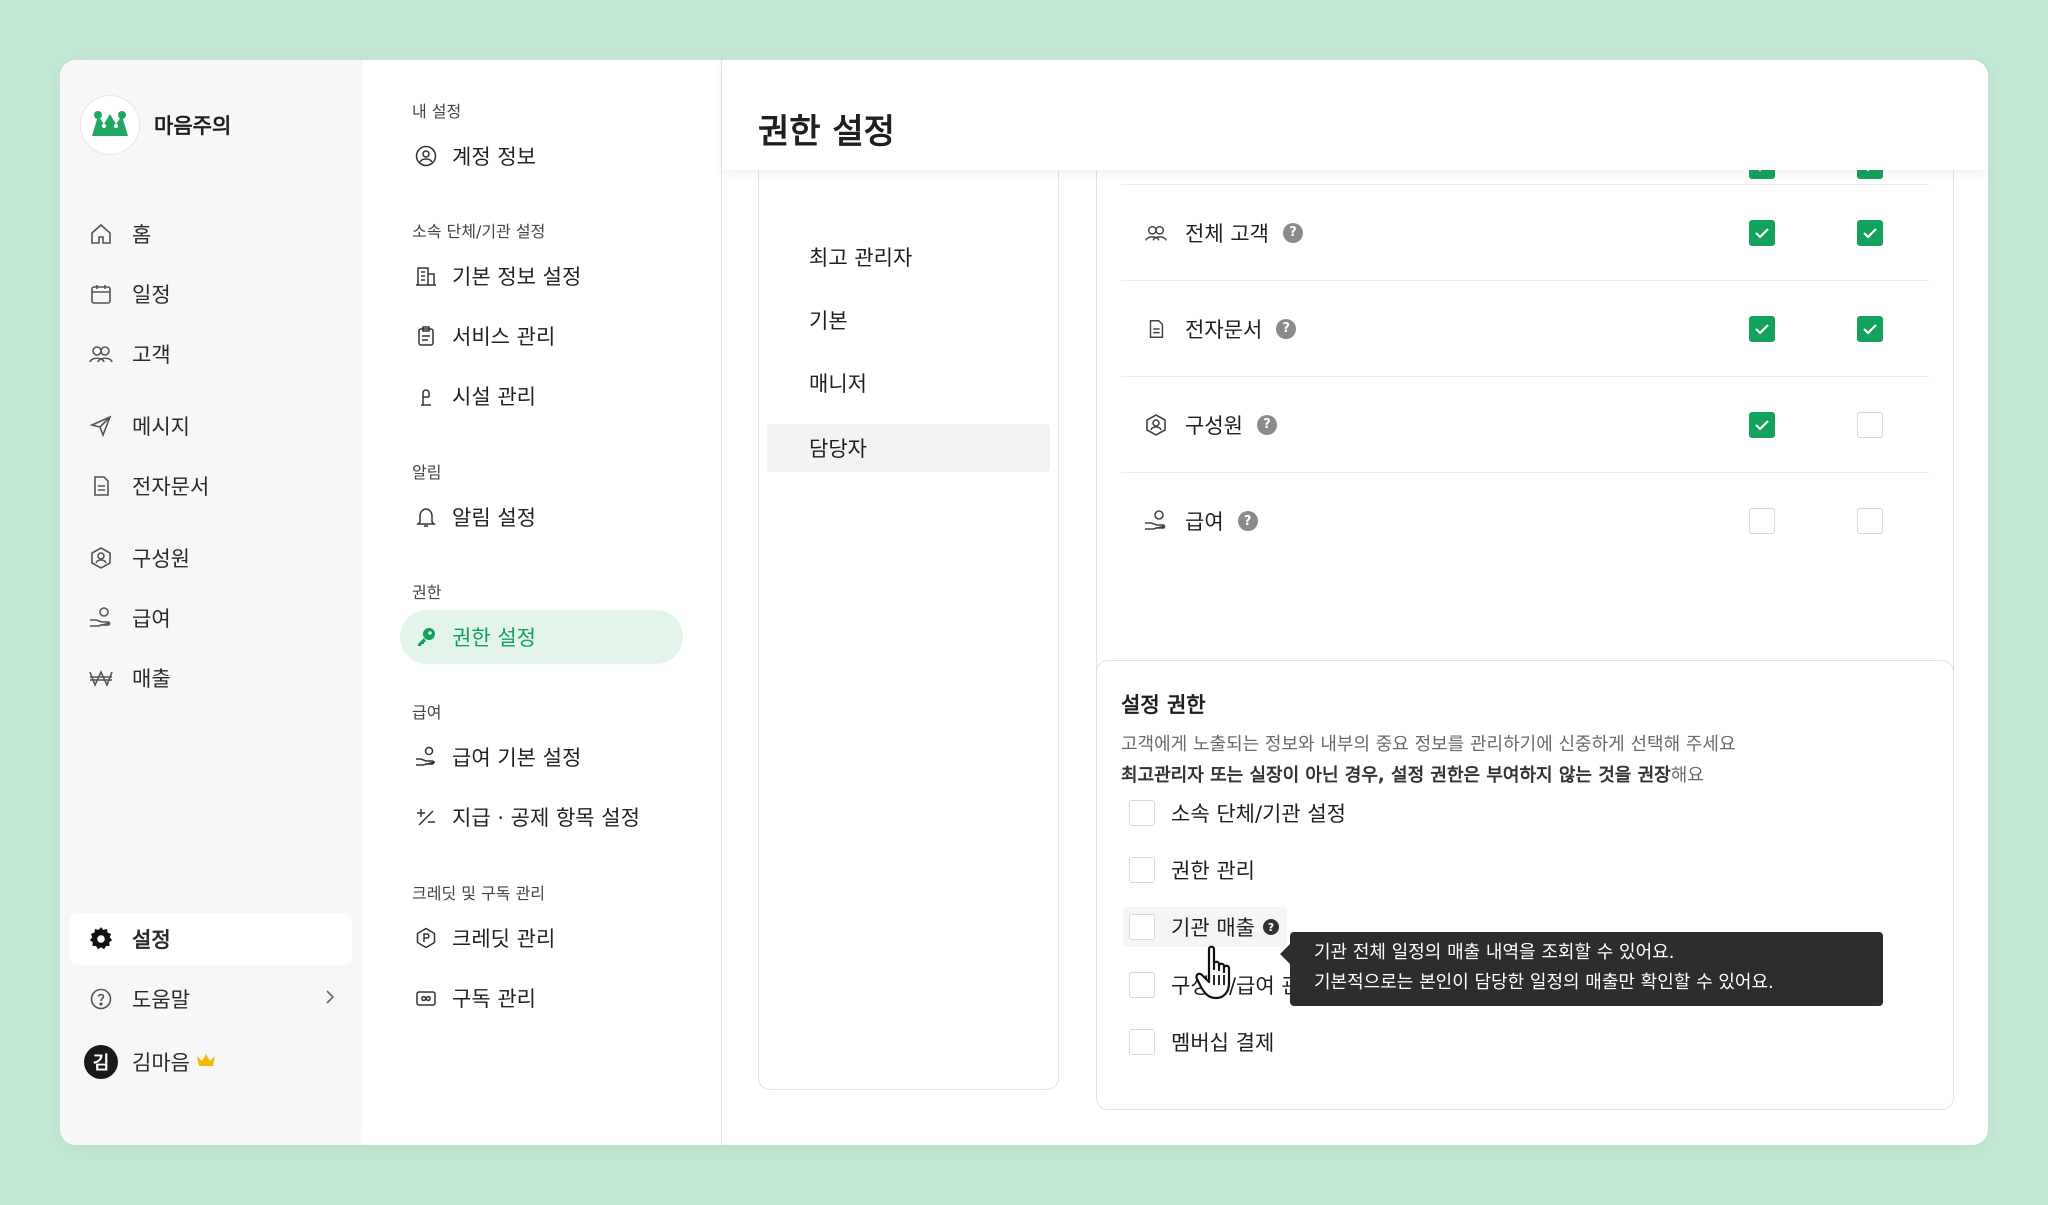 The height and width of the screenshot is (1205, 2048). Describe the element at coordinates (426, 817) in the screenshot. I see `plus-minus-icon` at that location.